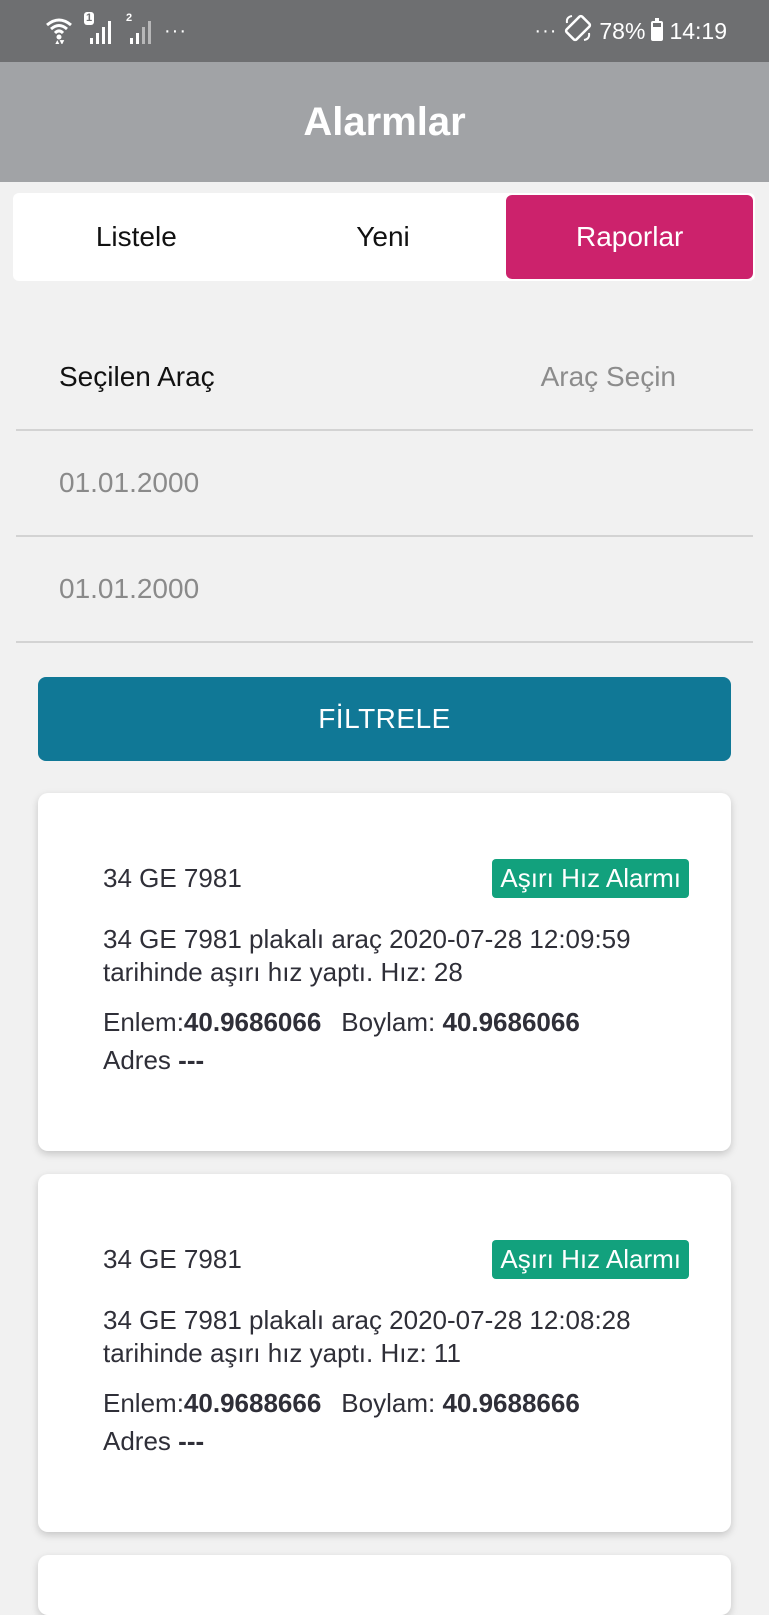  I want to click on wifi-icon: ▲▼, so click(59, 31).